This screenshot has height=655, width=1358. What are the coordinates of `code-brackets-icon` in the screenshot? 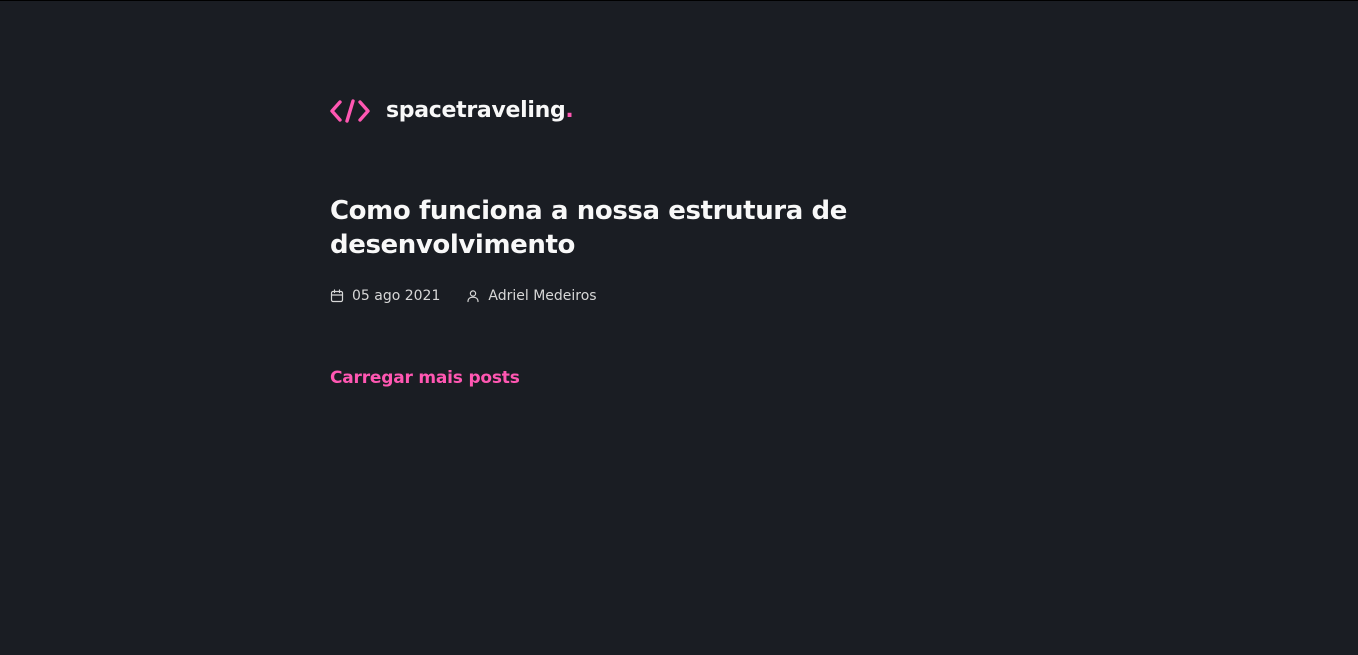 It's located at (350, 111).